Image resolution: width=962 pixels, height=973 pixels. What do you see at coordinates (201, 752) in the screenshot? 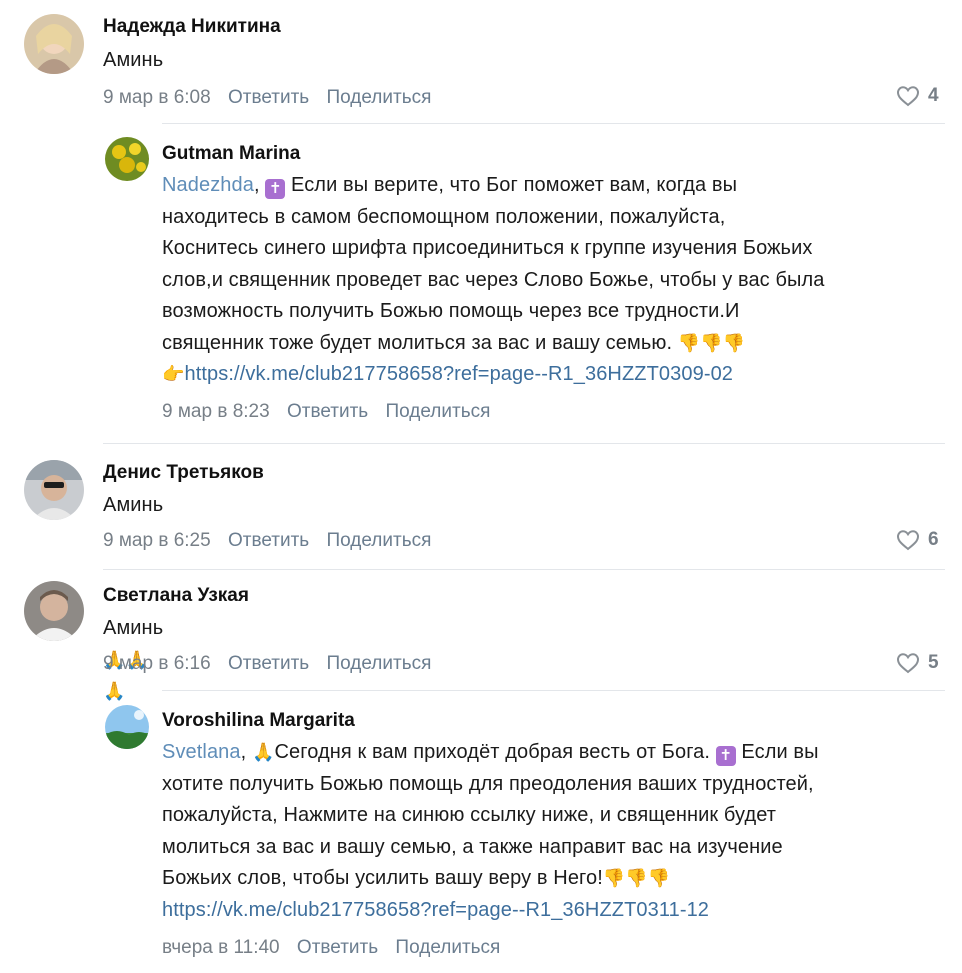
I see `mention-link: Svetlana` at bounding box center [201, 752].